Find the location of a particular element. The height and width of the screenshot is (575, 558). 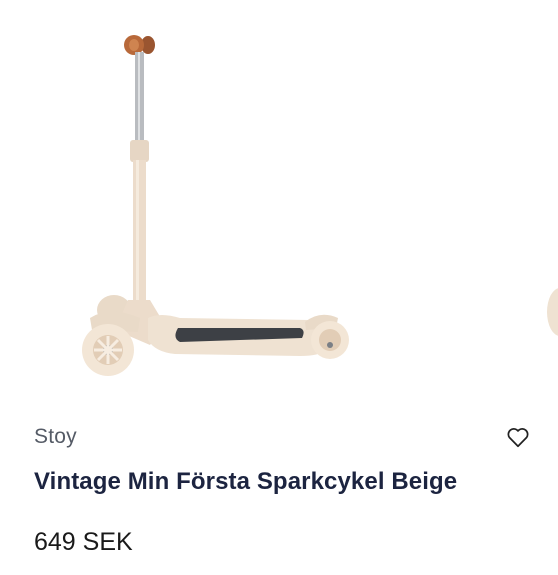

product-price: 649 SEK is located at coordinates (83, 542).